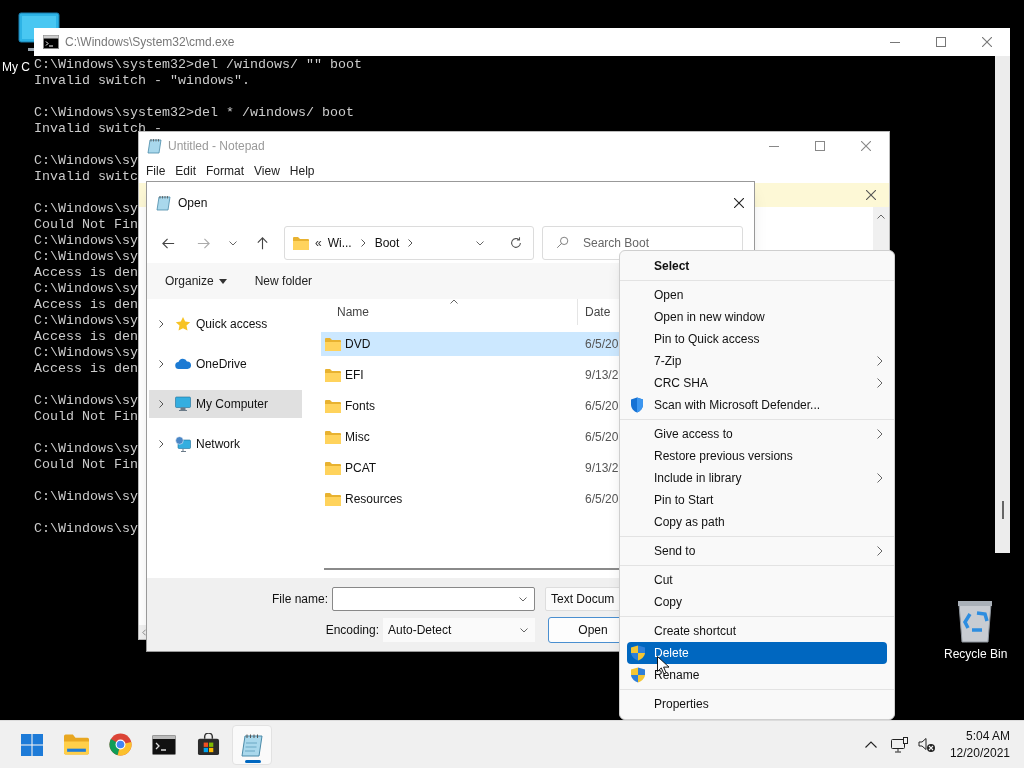  Describe the element at coordinates (979, 753) in the screenshot. I see `clock-date: 12/20/2021` at that location.